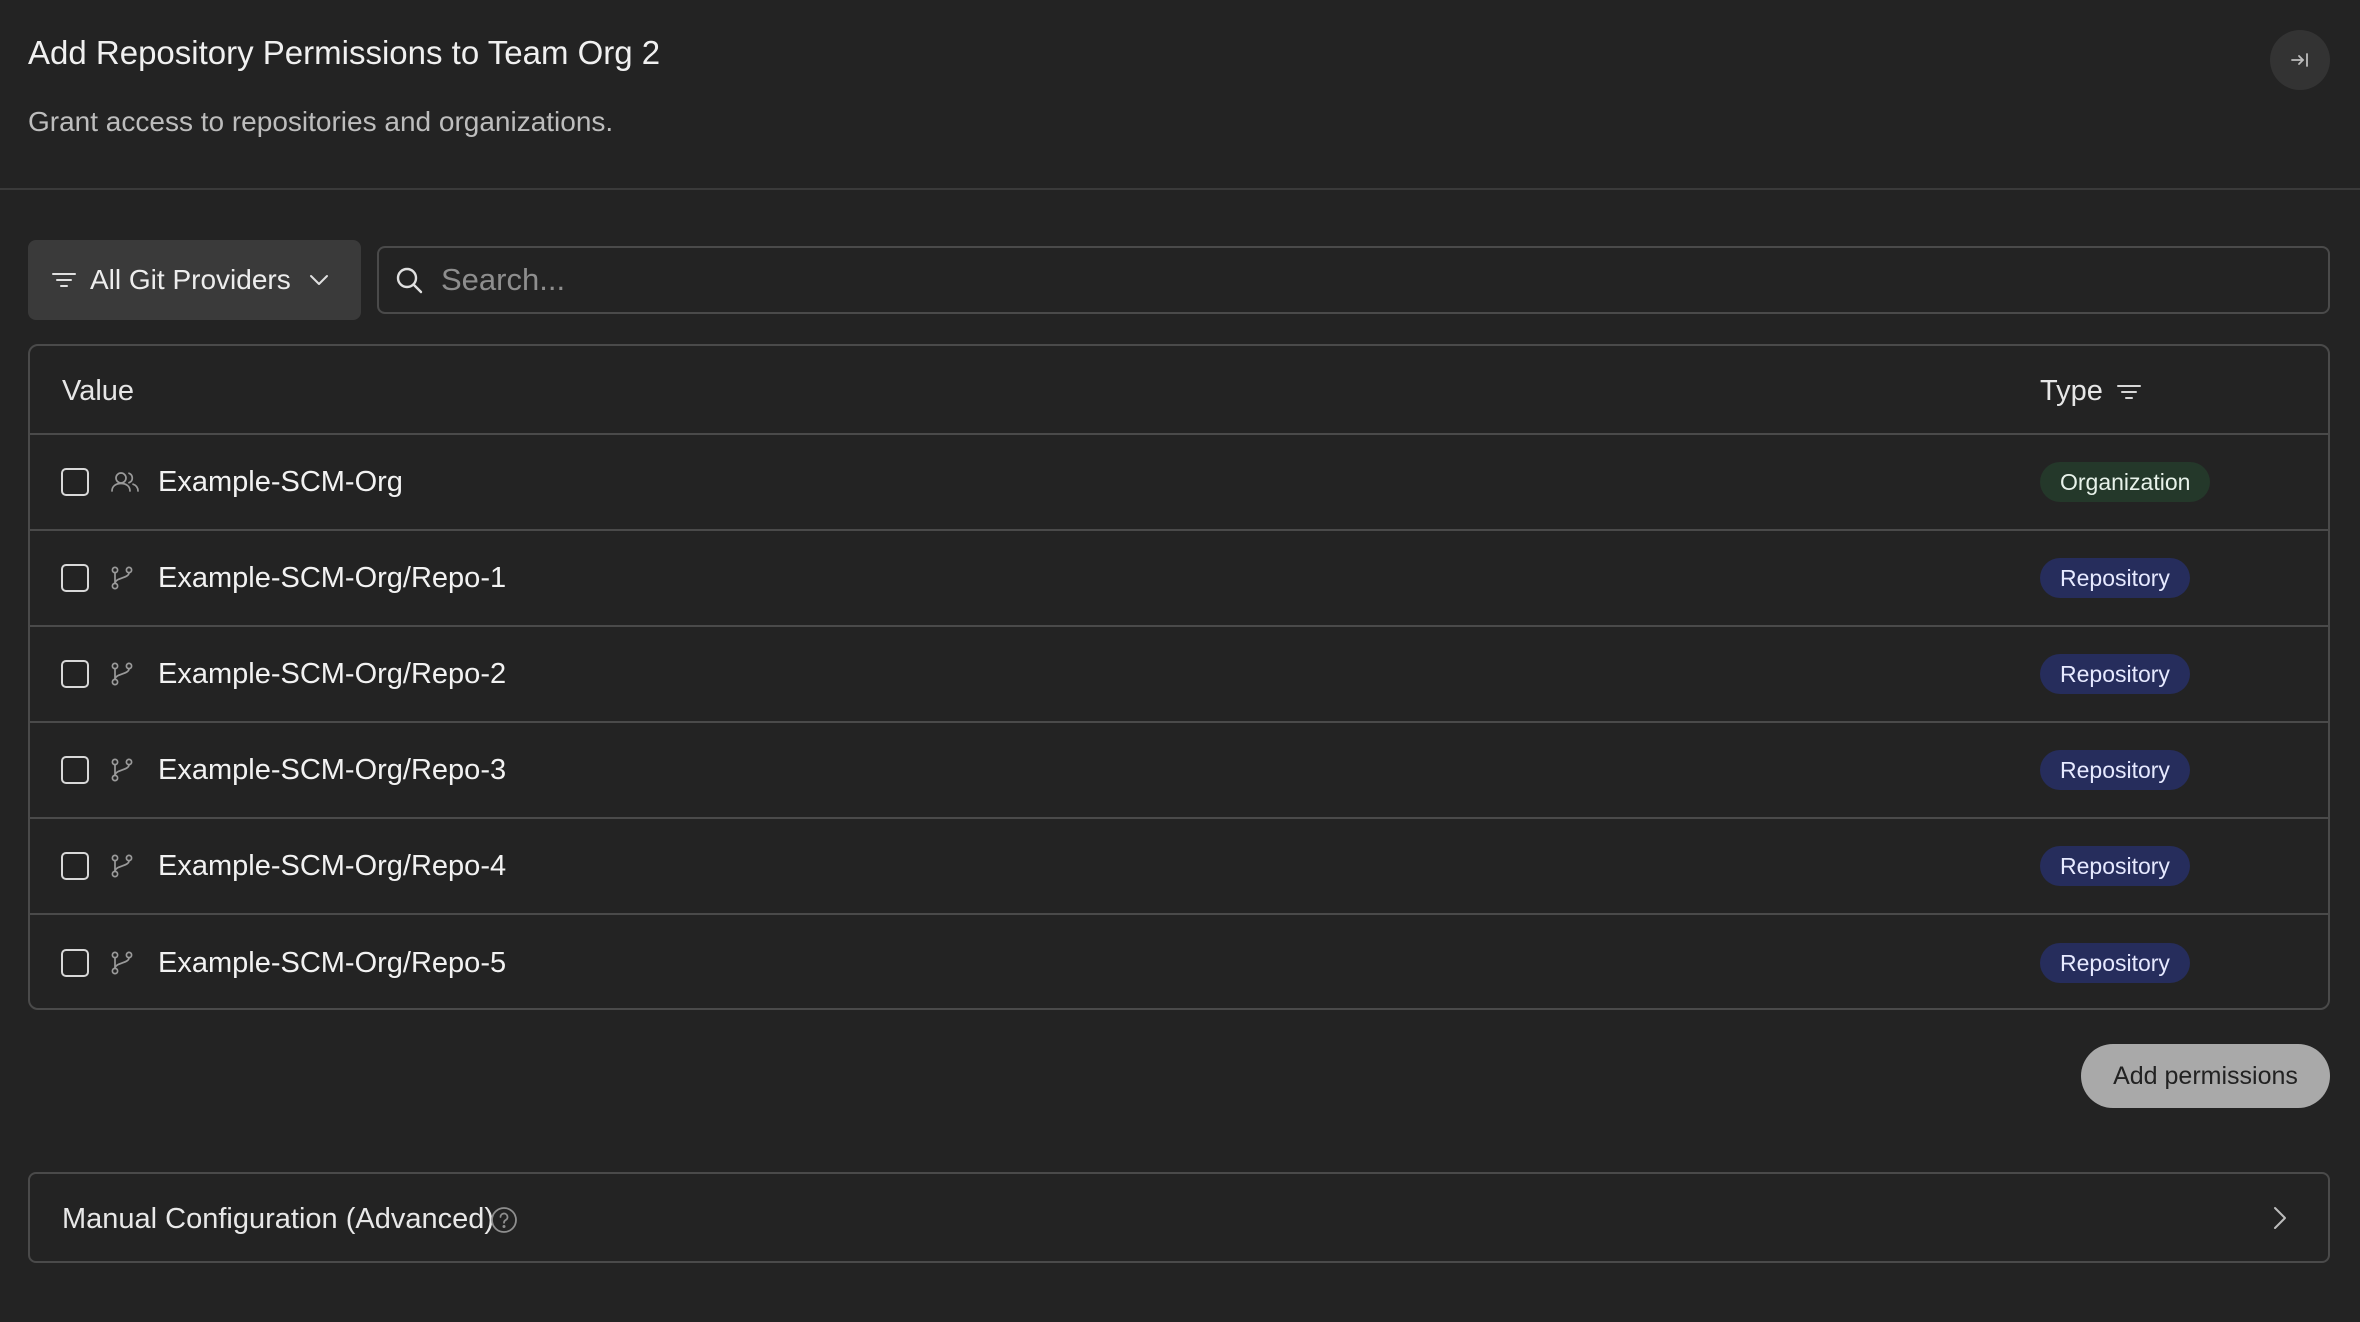 The image size is (2360, 1322). I want to click on table-header: Value Type, so click(1179, 390).